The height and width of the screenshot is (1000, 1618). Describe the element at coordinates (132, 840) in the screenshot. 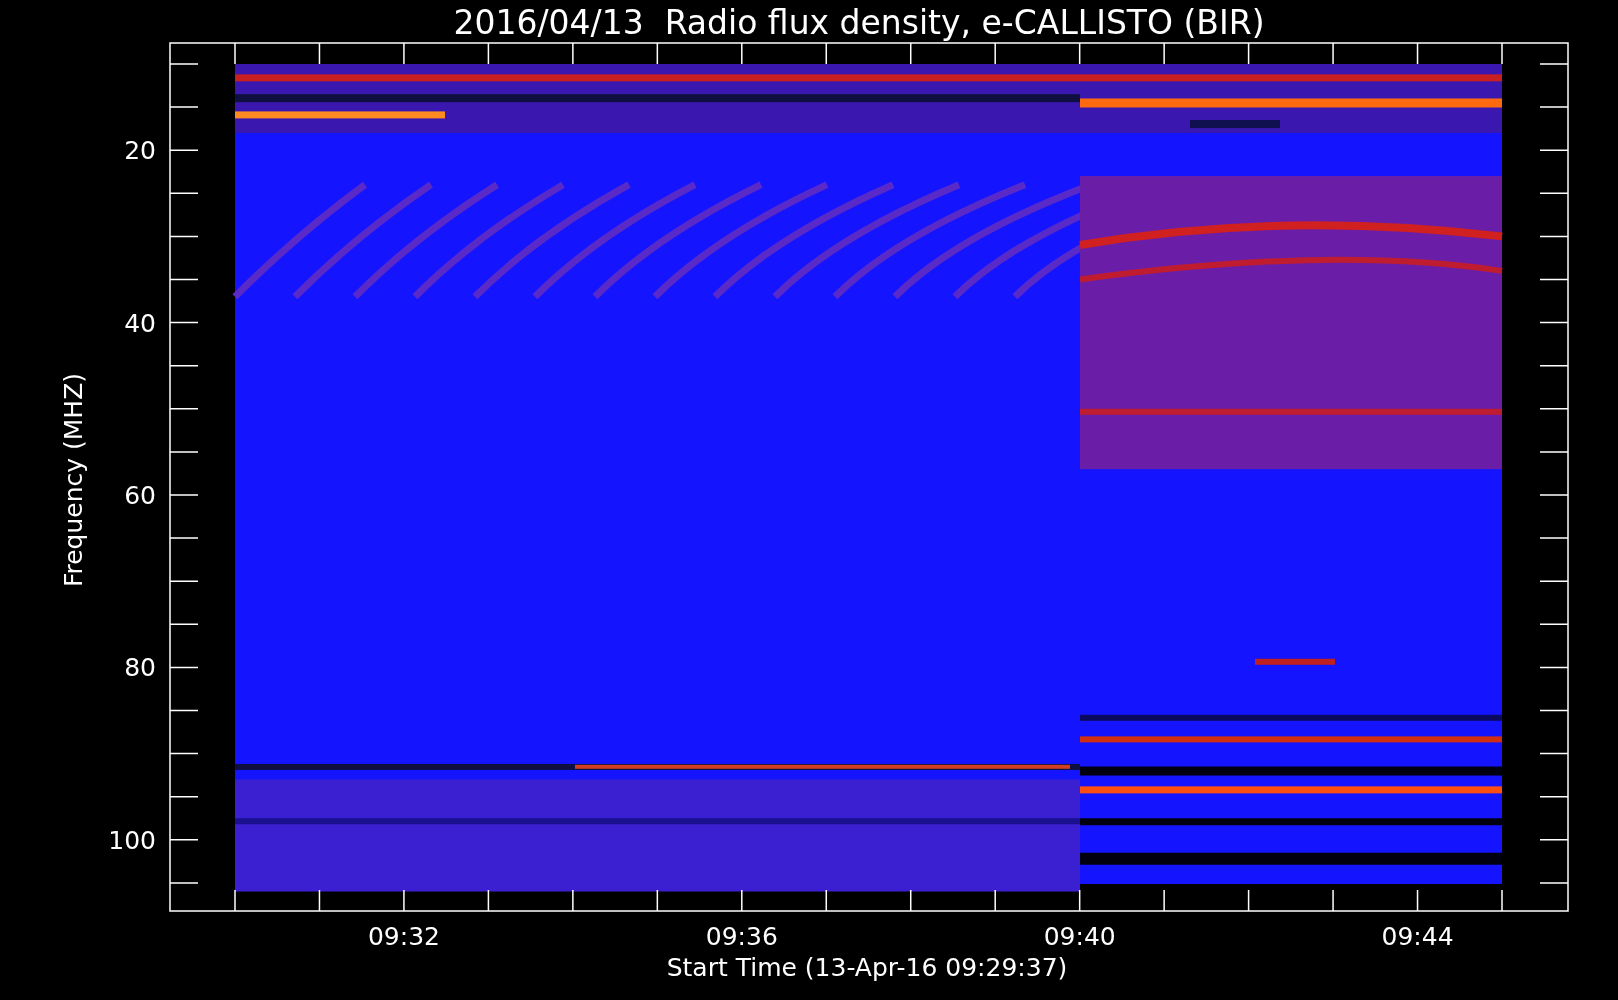

I see `y-tick-label: 100` at that location.